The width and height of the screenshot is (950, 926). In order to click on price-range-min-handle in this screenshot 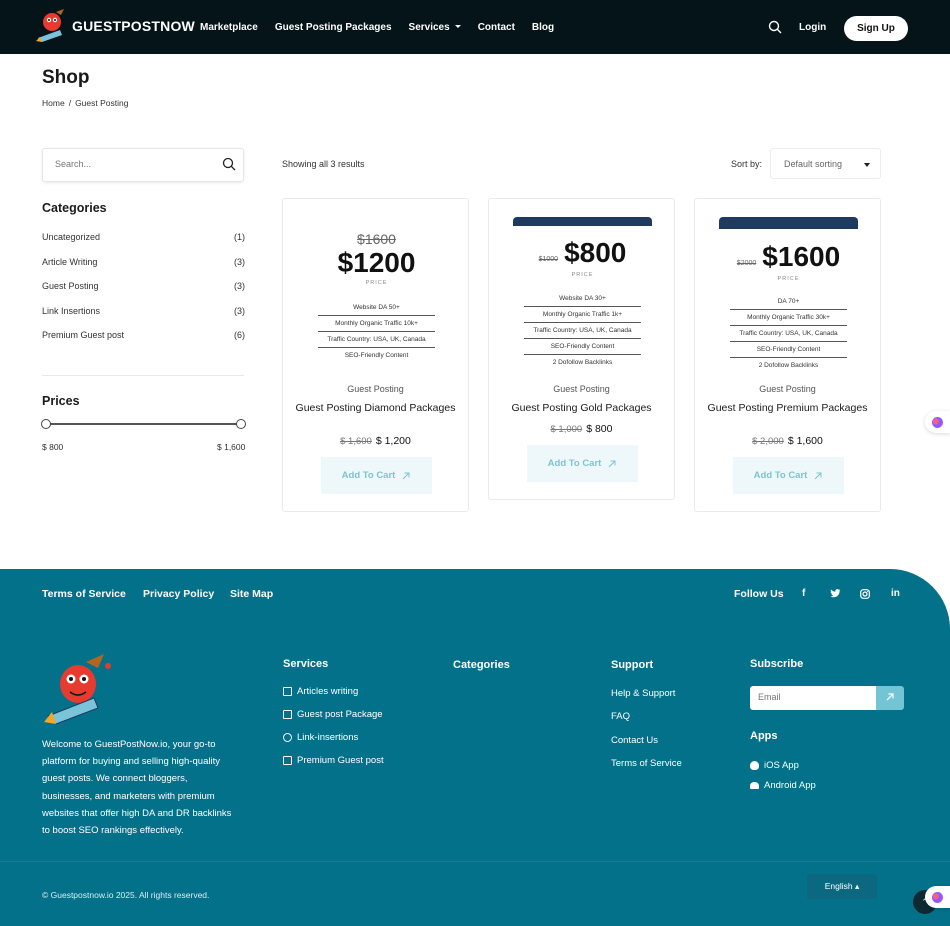, I will do `click(46, 424)`.